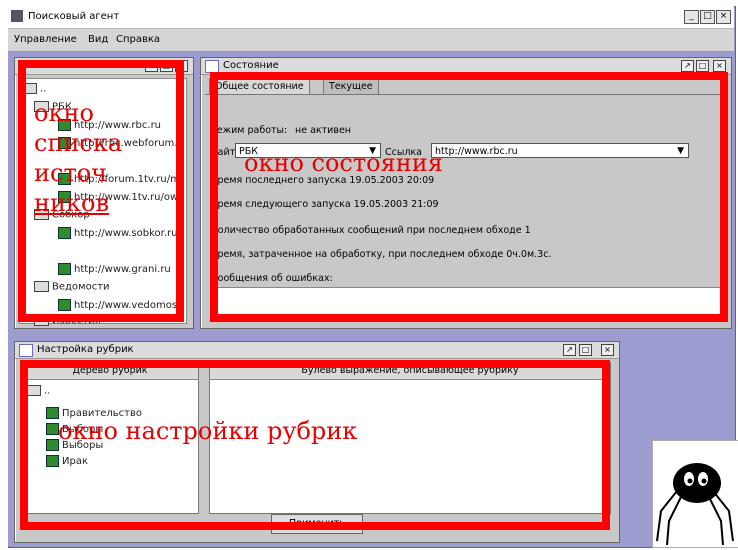 Image resolution: width=738 pixels, height=550 pixels. What do you see at coordinates (138, 39) in the screenshot?
I see `menu-help: Справка` at bounding box center [138, 39].